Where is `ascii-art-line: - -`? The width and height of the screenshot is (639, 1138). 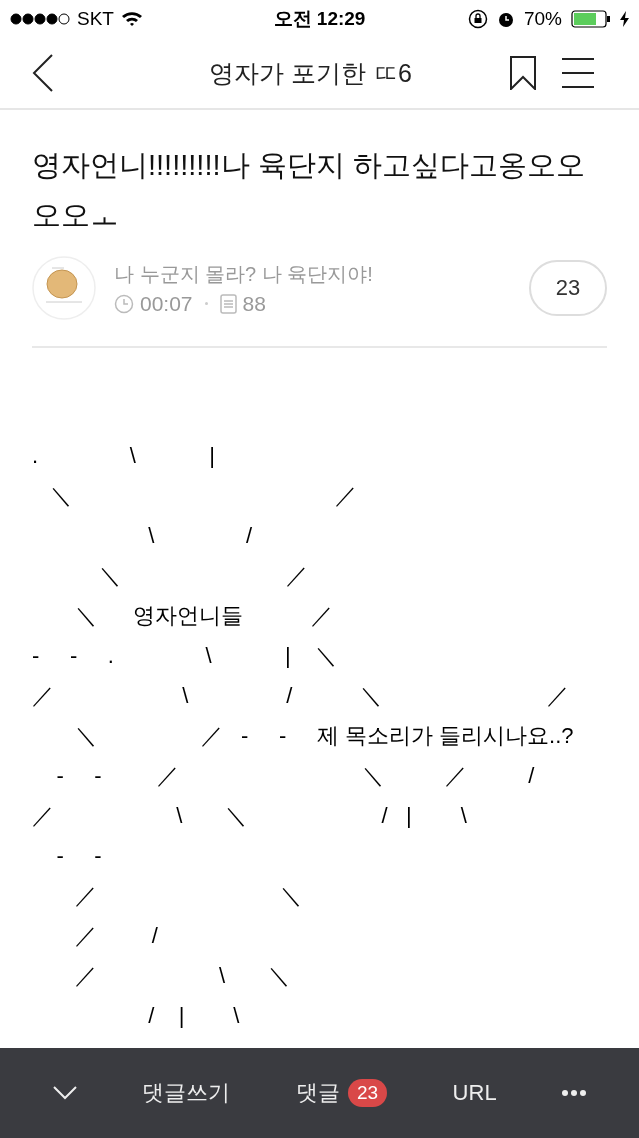 ascii-art-line: - - is located at coordinates (79, 856).